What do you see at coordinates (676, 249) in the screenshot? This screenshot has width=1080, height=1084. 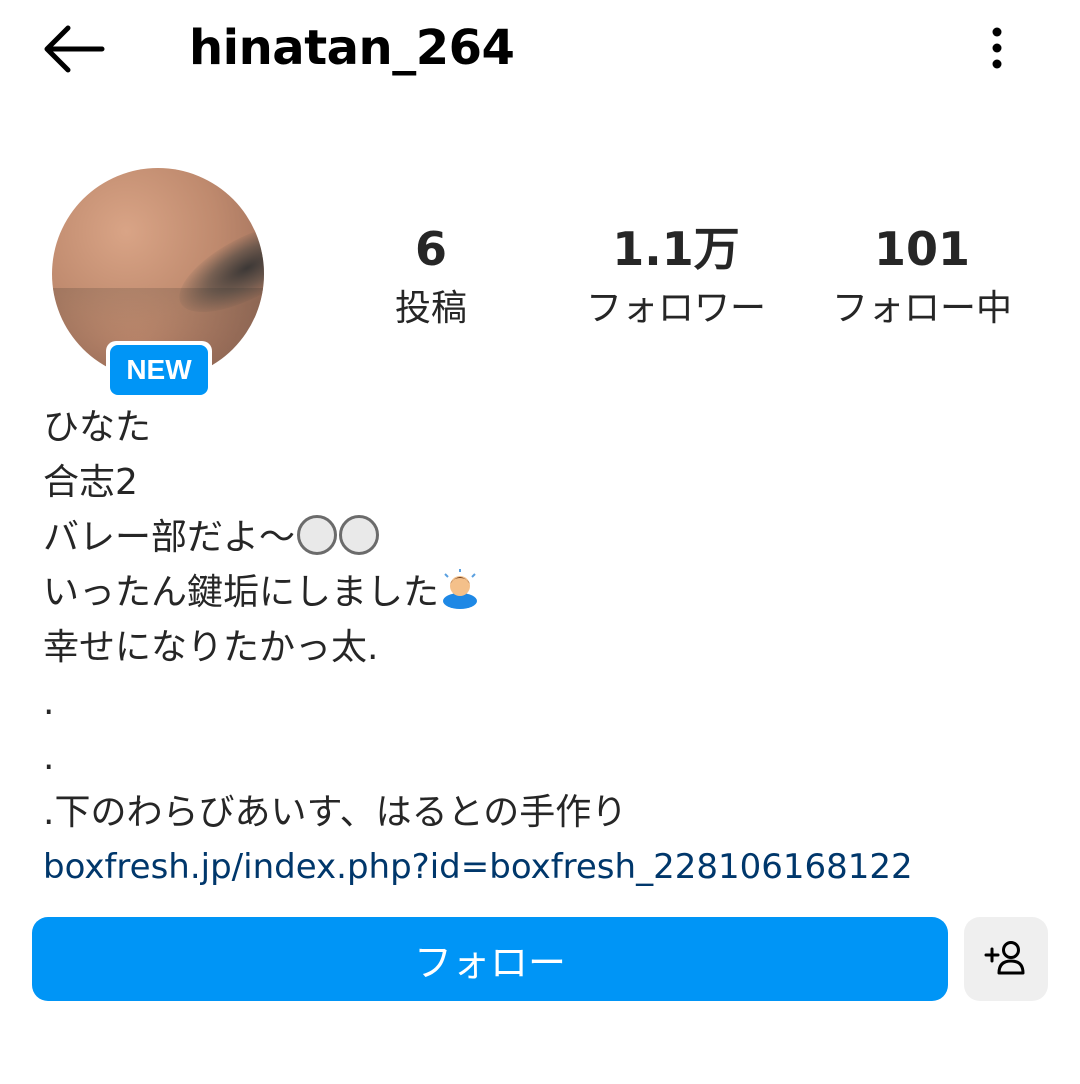 I see `followers-count: 1.1万` at bounding box center [676, 249].